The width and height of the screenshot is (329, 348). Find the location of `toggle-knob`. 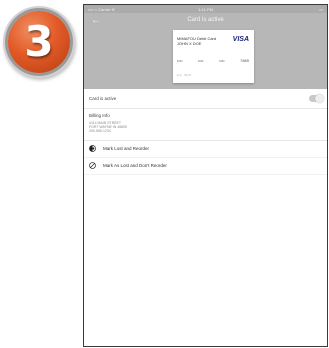

toggle-knob is located at coordinates (319, 98).